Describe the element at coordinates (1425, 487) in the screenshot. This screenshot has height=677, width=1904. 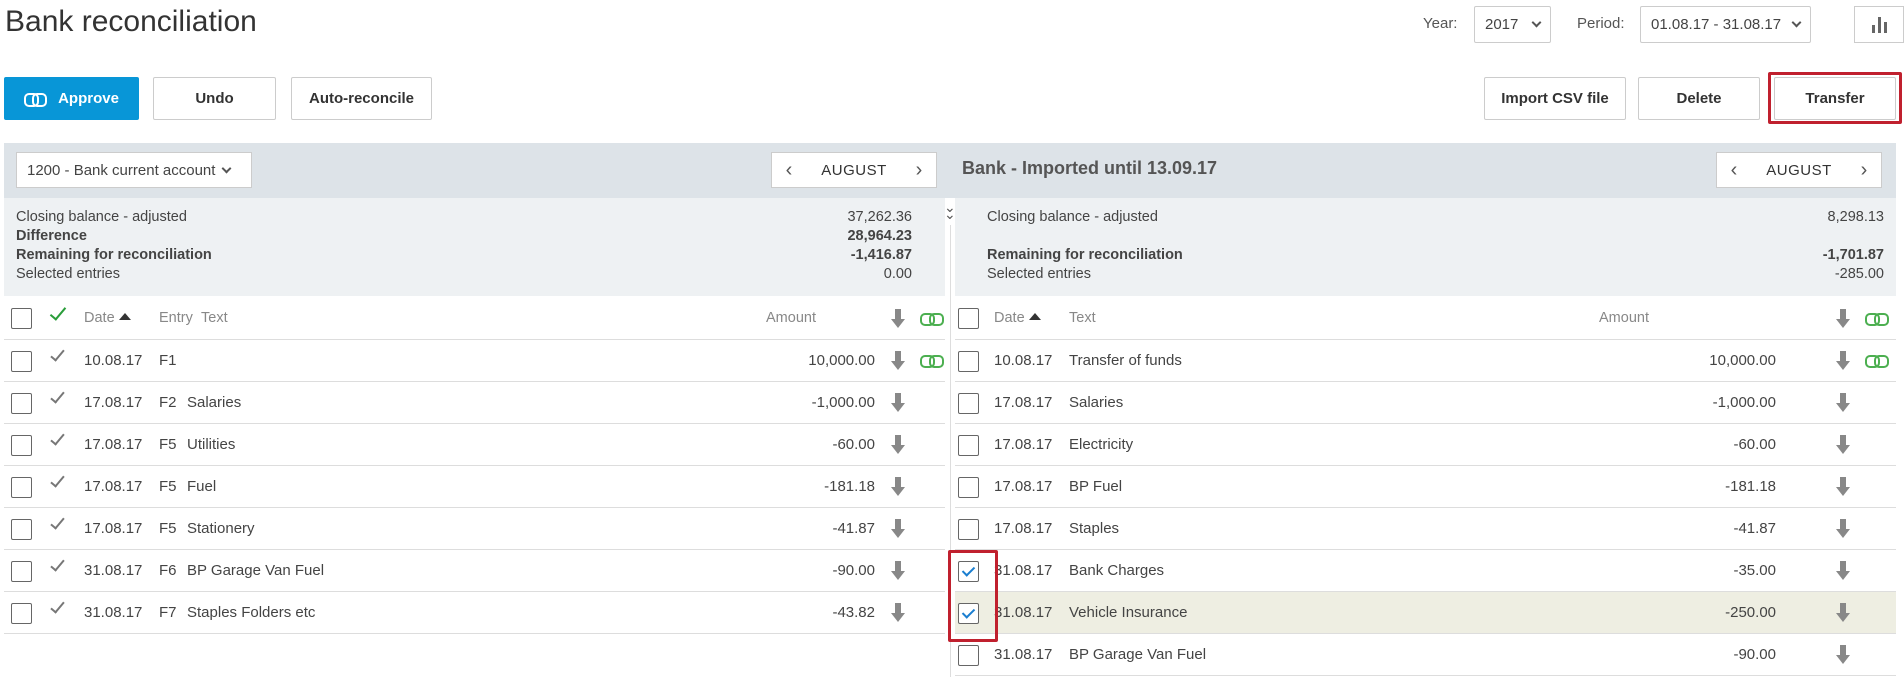
I see `table-row: 17.08.17 BP Fuel -181.18` at that location.